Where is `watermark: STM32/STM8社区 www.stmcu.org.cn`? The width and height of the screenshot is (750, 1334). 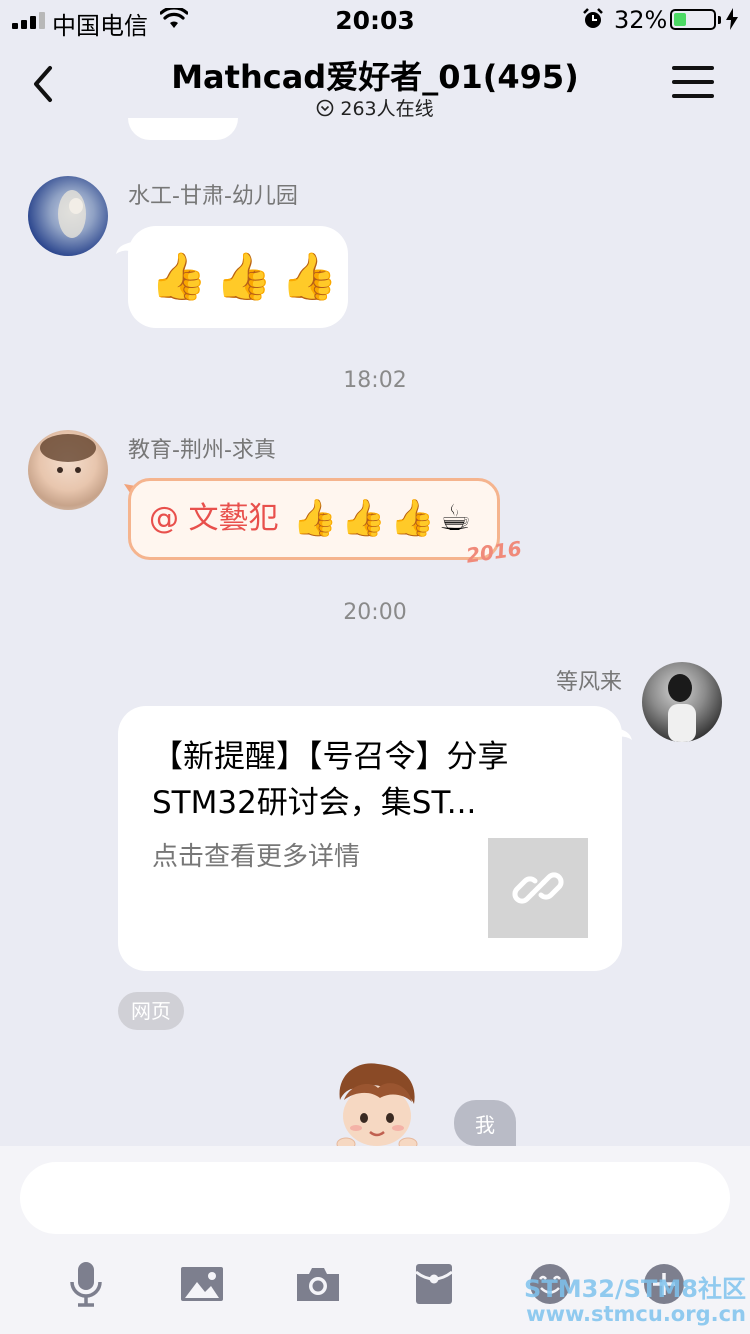
watermark: STM32/STM8社区 www.stmcu.org.cn is located at coordinates (632, 1301).